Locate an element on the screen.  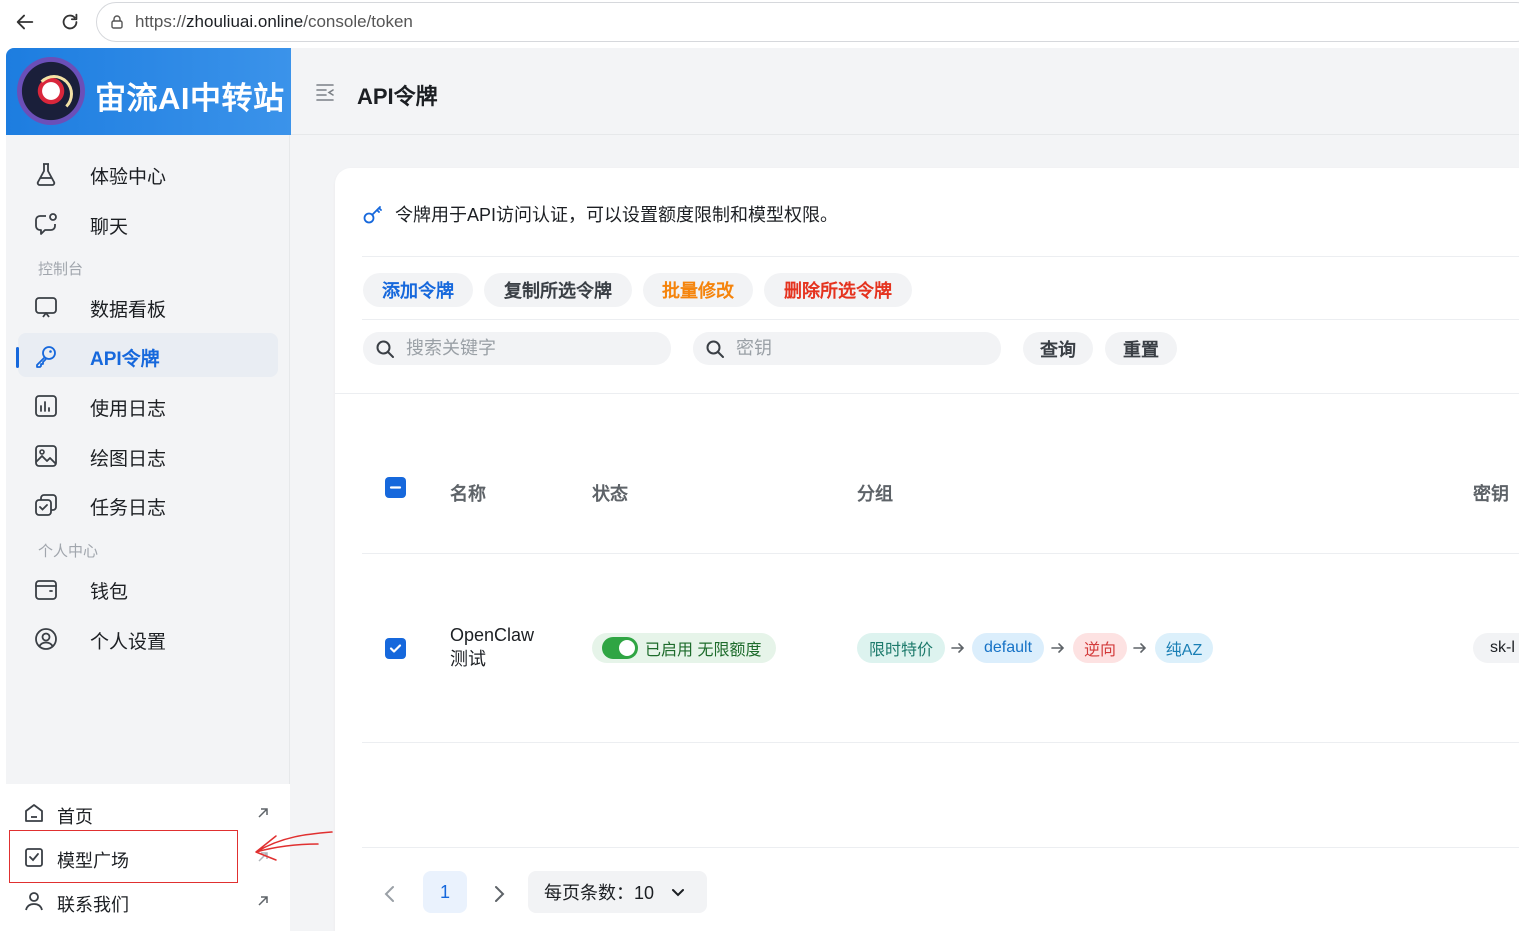
select-all-checkbox is located at coordinates (395, 487).